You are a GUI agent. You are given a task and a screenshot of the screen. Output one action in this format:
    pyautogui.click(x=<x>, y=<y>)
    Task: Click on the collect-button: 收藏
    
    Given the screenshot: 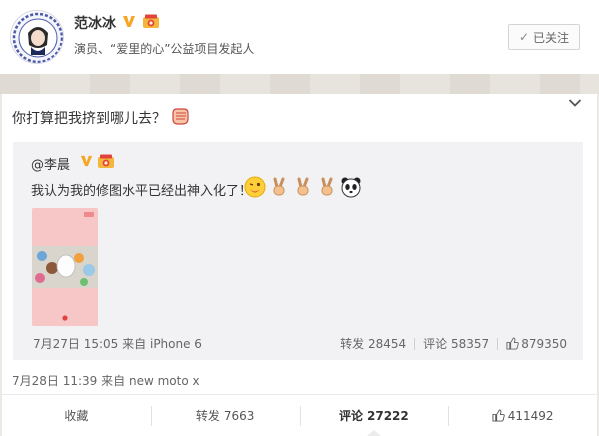 What is the action you would take?
    pyautogui.click(x=76, y=415)
    